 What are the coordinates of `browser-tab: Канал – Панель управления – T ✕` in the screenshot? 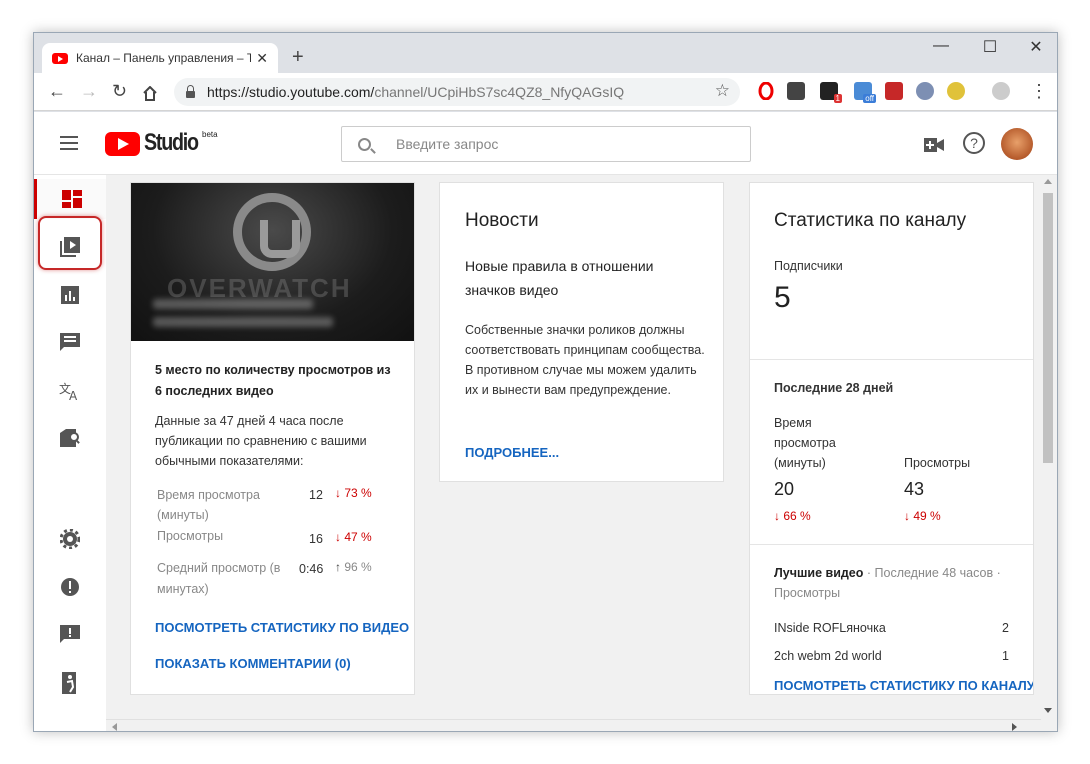 It's located at (160, 58).